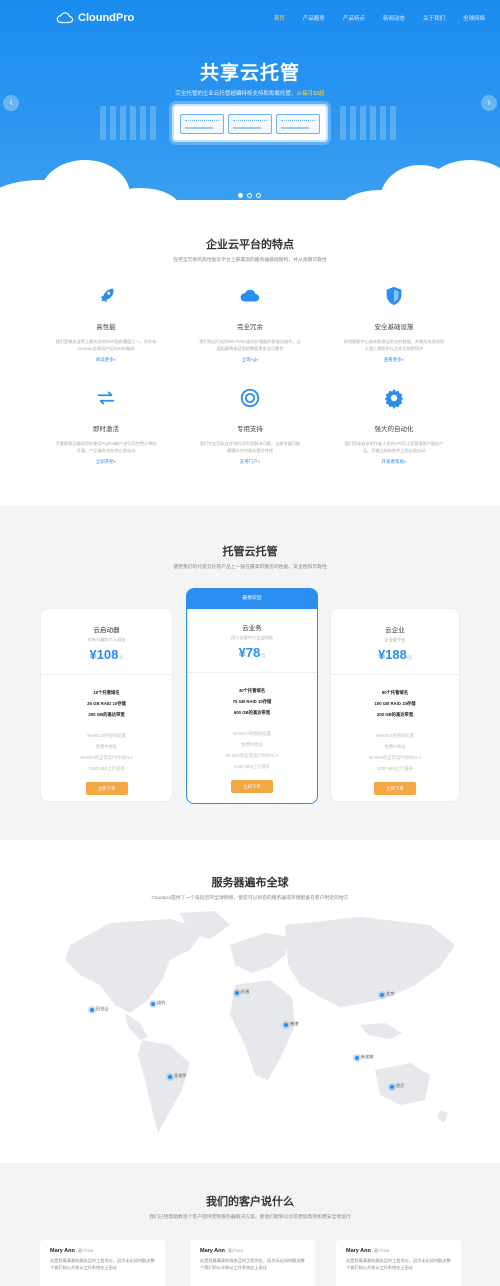  Describe the element at coordinates (395, 630) in the screenshot. I see `plan-name: 云企业` at that location.